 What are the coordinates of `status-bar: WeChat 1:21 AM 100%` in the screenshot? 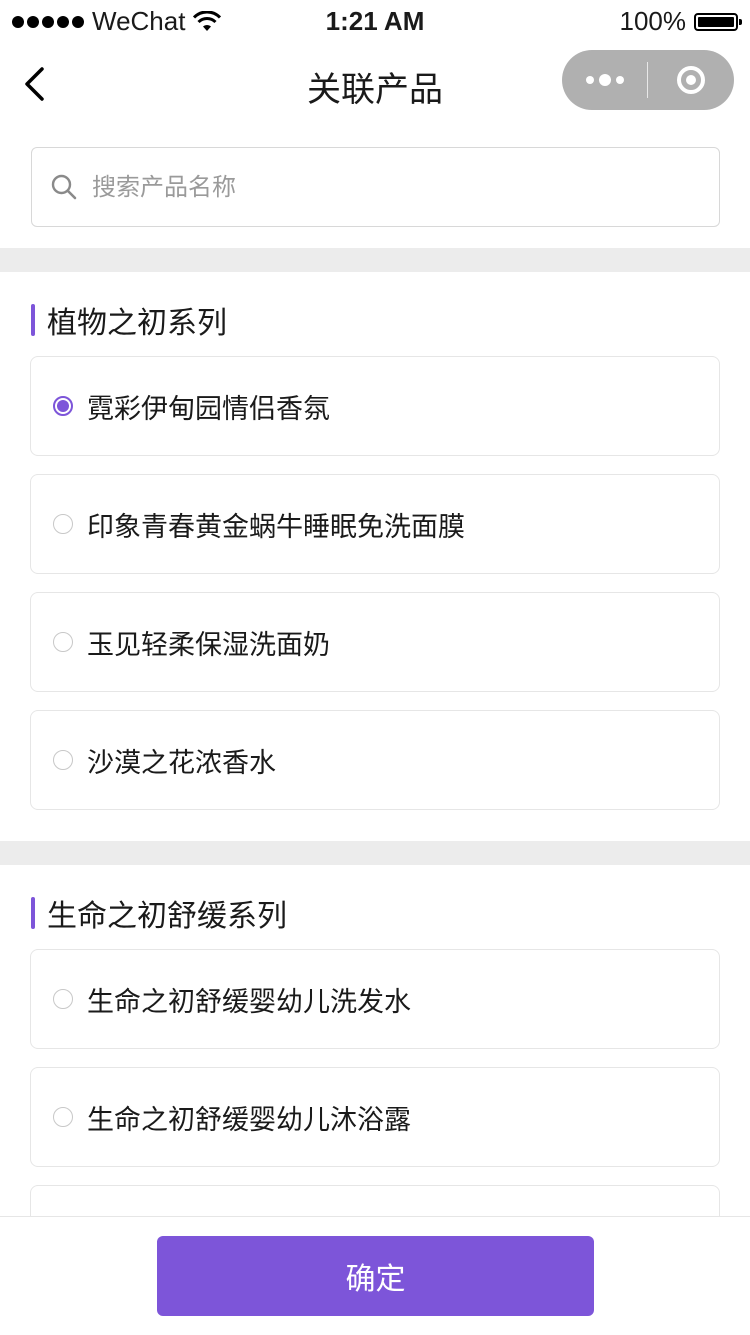 It's located at (375, 20).